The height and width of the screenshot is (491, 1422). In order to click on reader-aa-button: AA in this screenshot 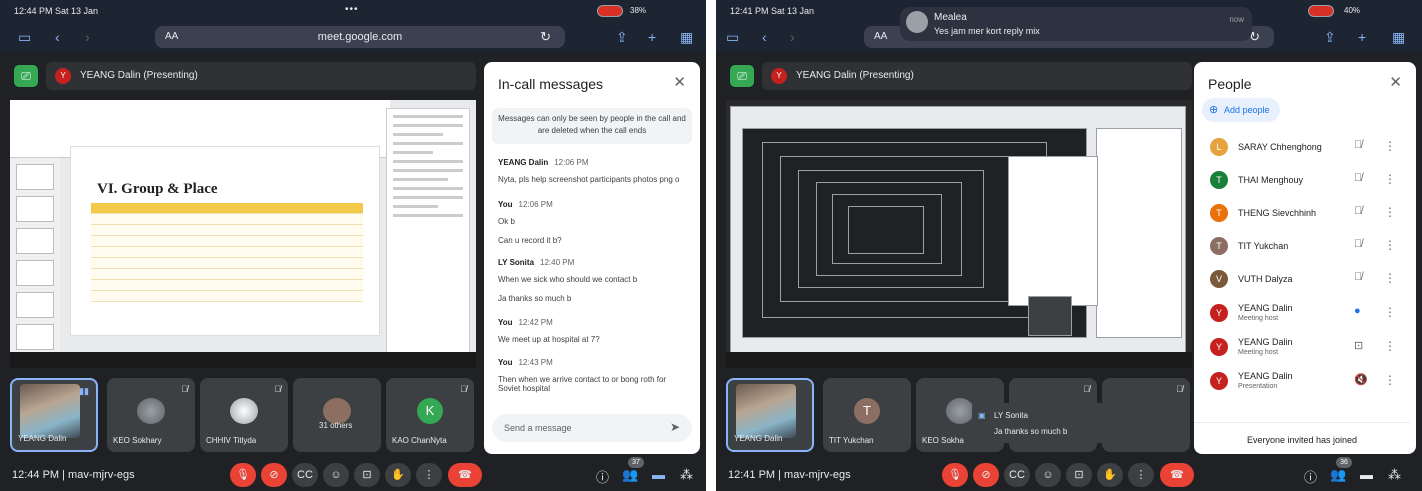, I will do `click(880, 36)`.